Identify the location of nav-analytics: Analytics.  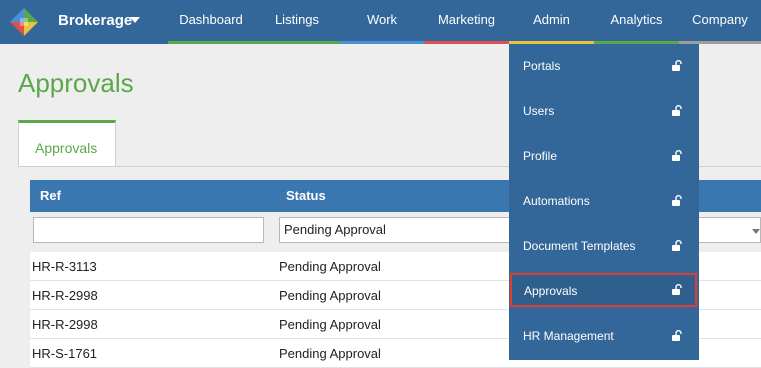
(636, 22).